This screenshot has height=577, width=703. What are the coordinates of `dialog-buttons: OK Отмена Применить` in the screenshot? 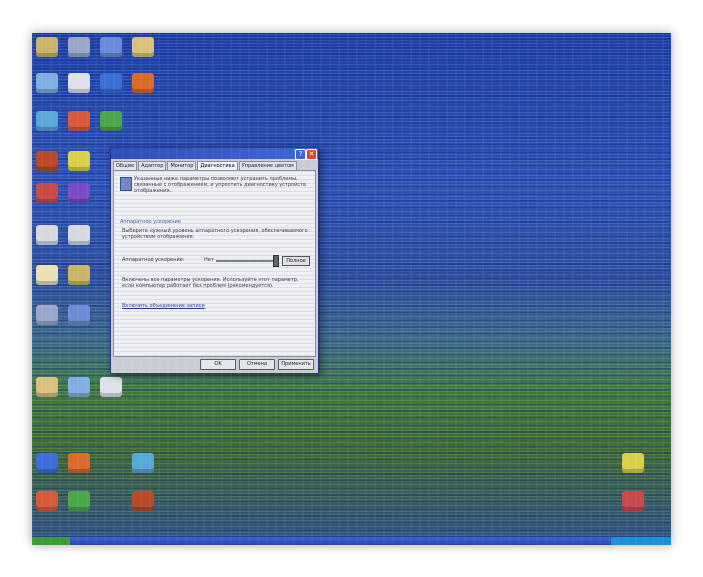 It's located at (257, 364).